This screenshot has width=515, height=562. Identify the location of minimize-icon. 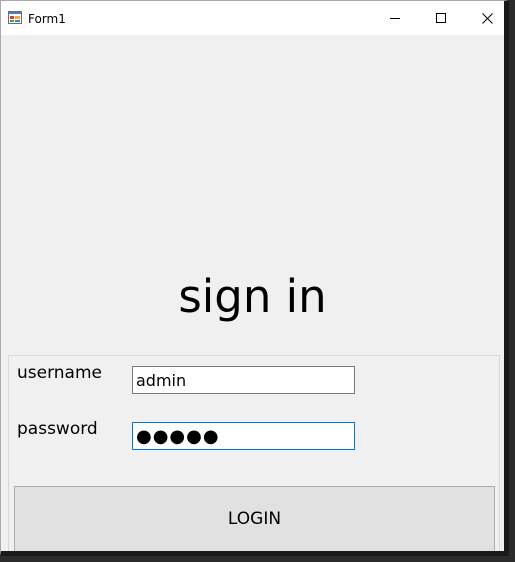
(395, 18).